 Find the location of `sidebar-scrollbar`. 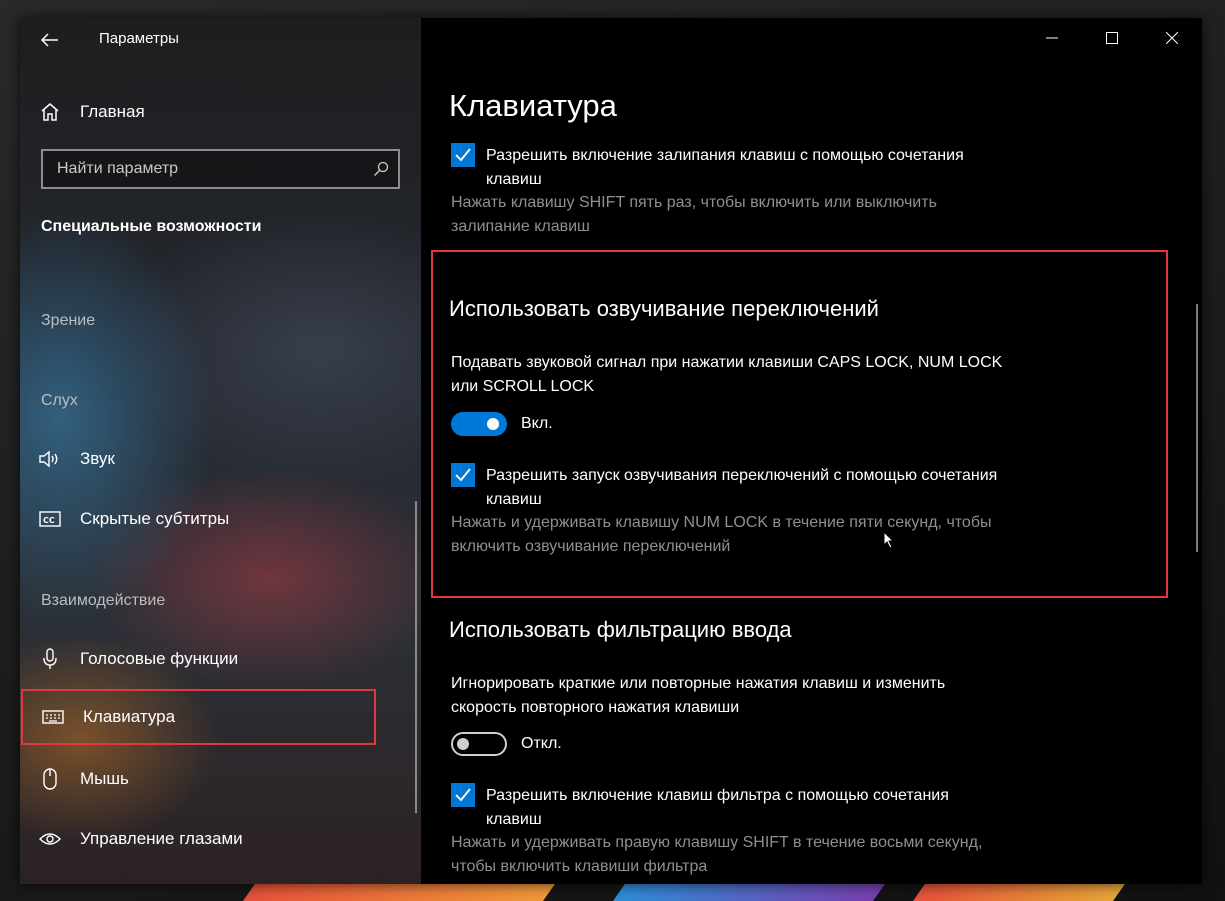

sidebar-scrollbar is located at coordinates (416, 657).